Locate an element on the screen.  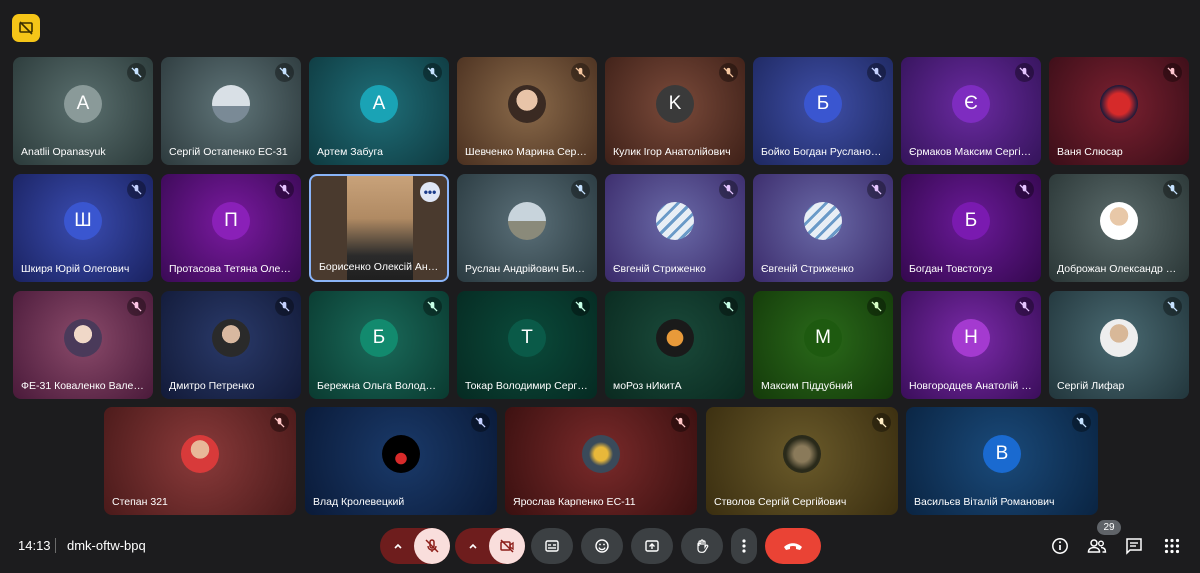
participant-name: Шкиря Юрій Олегович is located at coordinates (75, 269).